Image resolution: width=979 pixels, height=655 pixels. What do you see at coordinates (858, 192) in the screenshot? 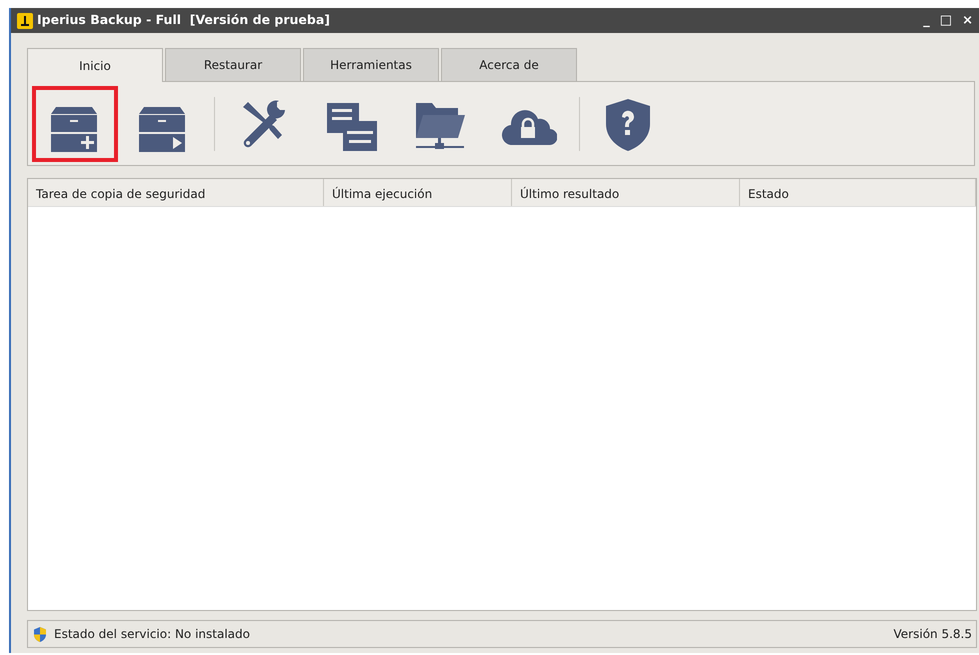
I see `column-header: Estado` at bounding box center [858, 192].